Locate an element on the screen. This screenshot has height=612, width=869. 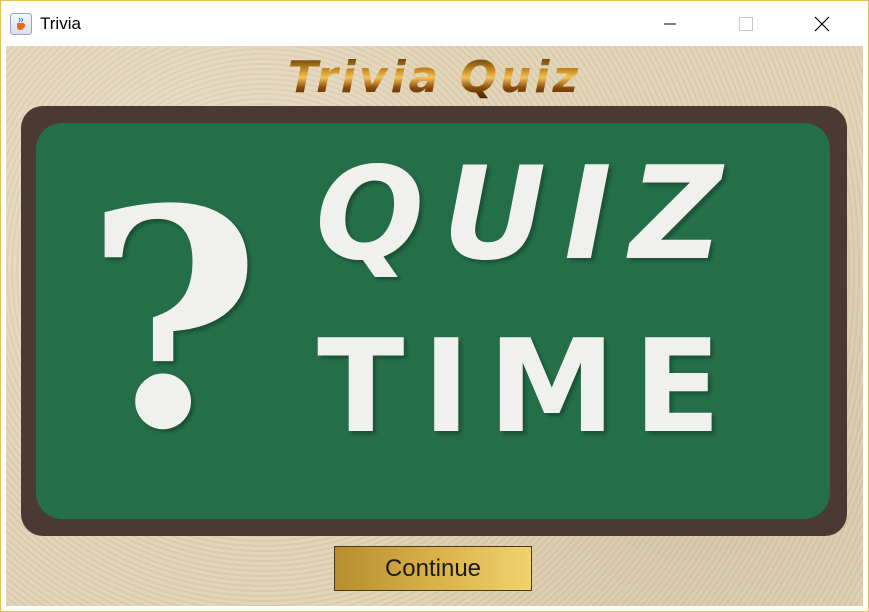
maximize-button is located at coordinates (746, 23).